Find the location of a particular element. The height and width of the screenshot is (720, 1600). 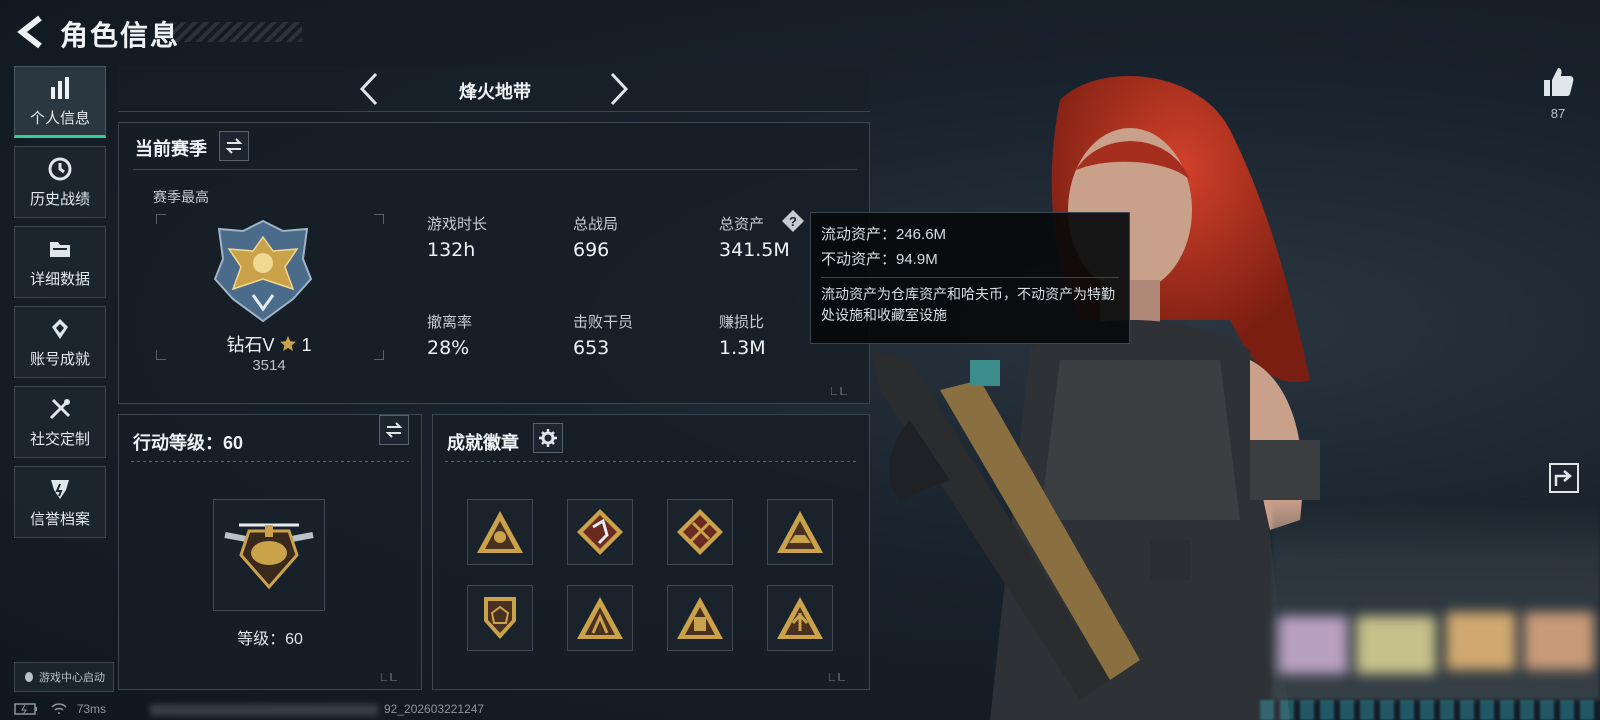

sidebar-item-label: 信誉档案 is located at coordinates (59, 519).